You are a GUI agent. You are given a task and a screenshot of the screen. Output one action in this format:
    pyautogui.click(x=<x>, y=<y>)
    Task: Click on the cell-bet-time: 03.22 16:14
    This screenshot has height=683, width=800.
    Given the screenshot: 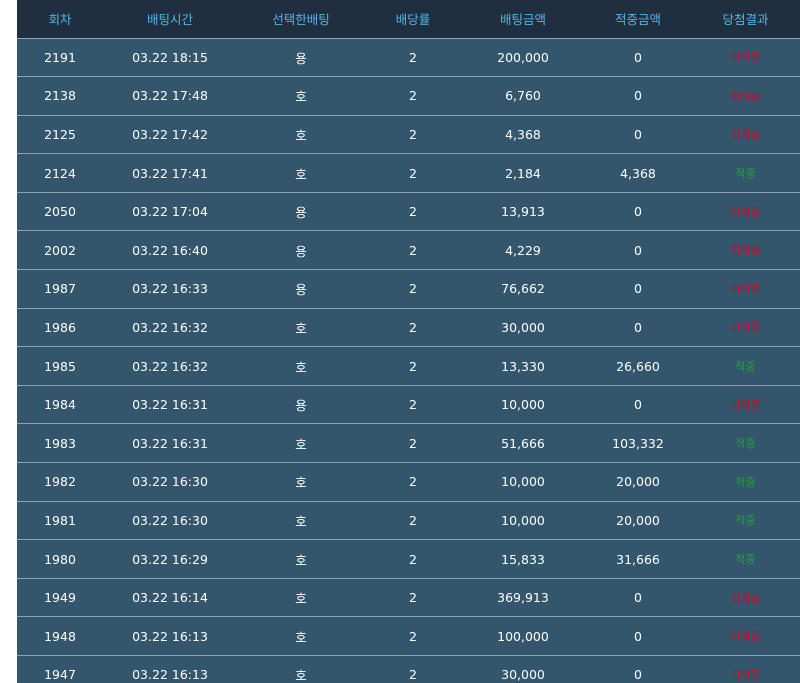 What is the action you would take?
    pyautogui.click(x=170, y=598)
    